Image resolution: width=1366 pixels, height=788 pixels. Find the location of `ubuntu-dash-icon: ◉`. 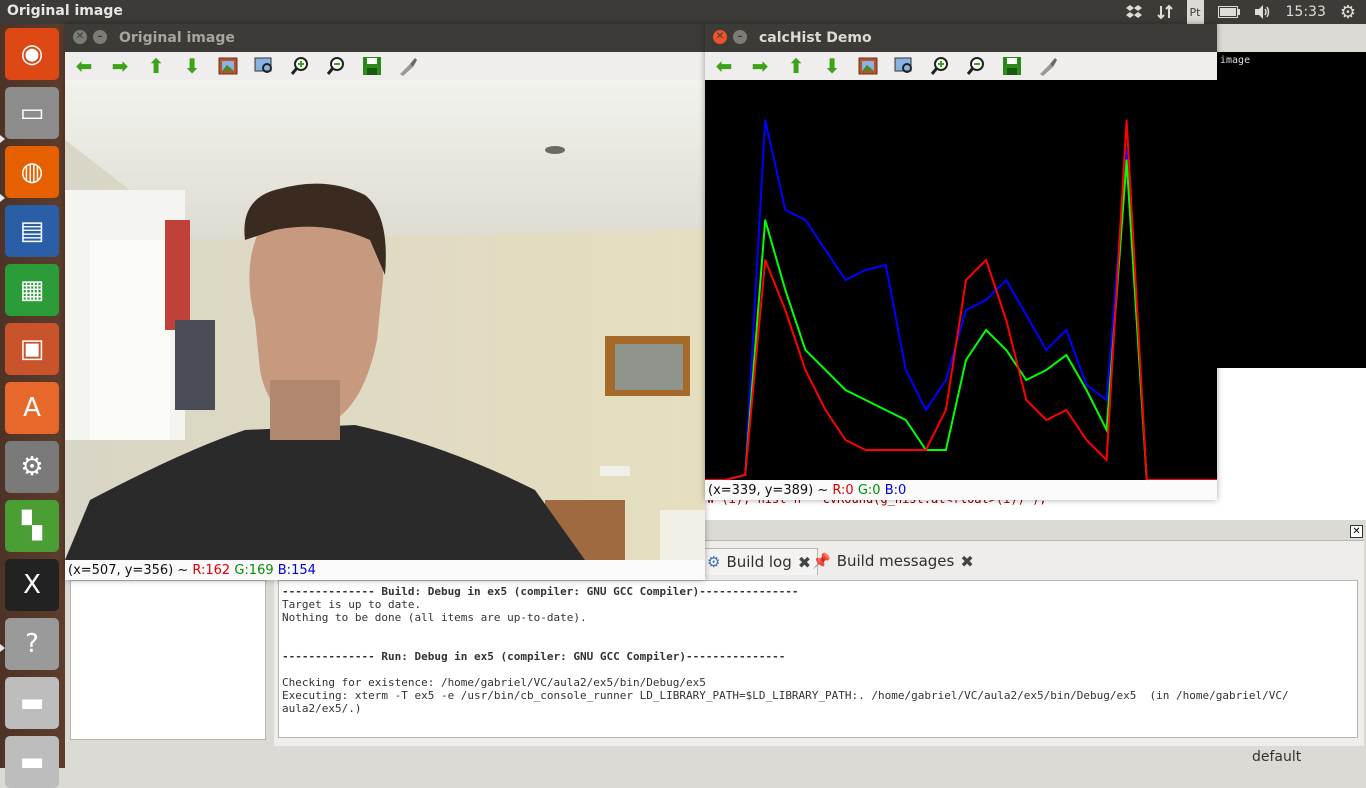

ubuntu-dash-icon: ◉ is located at coordinates (32, 54).